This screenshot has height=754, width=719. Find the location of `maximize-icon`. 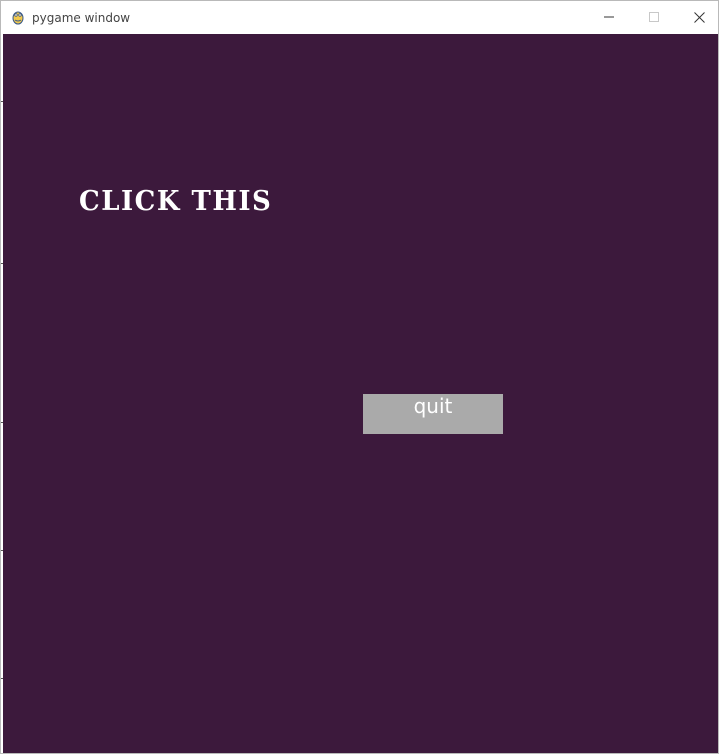

maximize-icon is located at coordinates (654, 17).